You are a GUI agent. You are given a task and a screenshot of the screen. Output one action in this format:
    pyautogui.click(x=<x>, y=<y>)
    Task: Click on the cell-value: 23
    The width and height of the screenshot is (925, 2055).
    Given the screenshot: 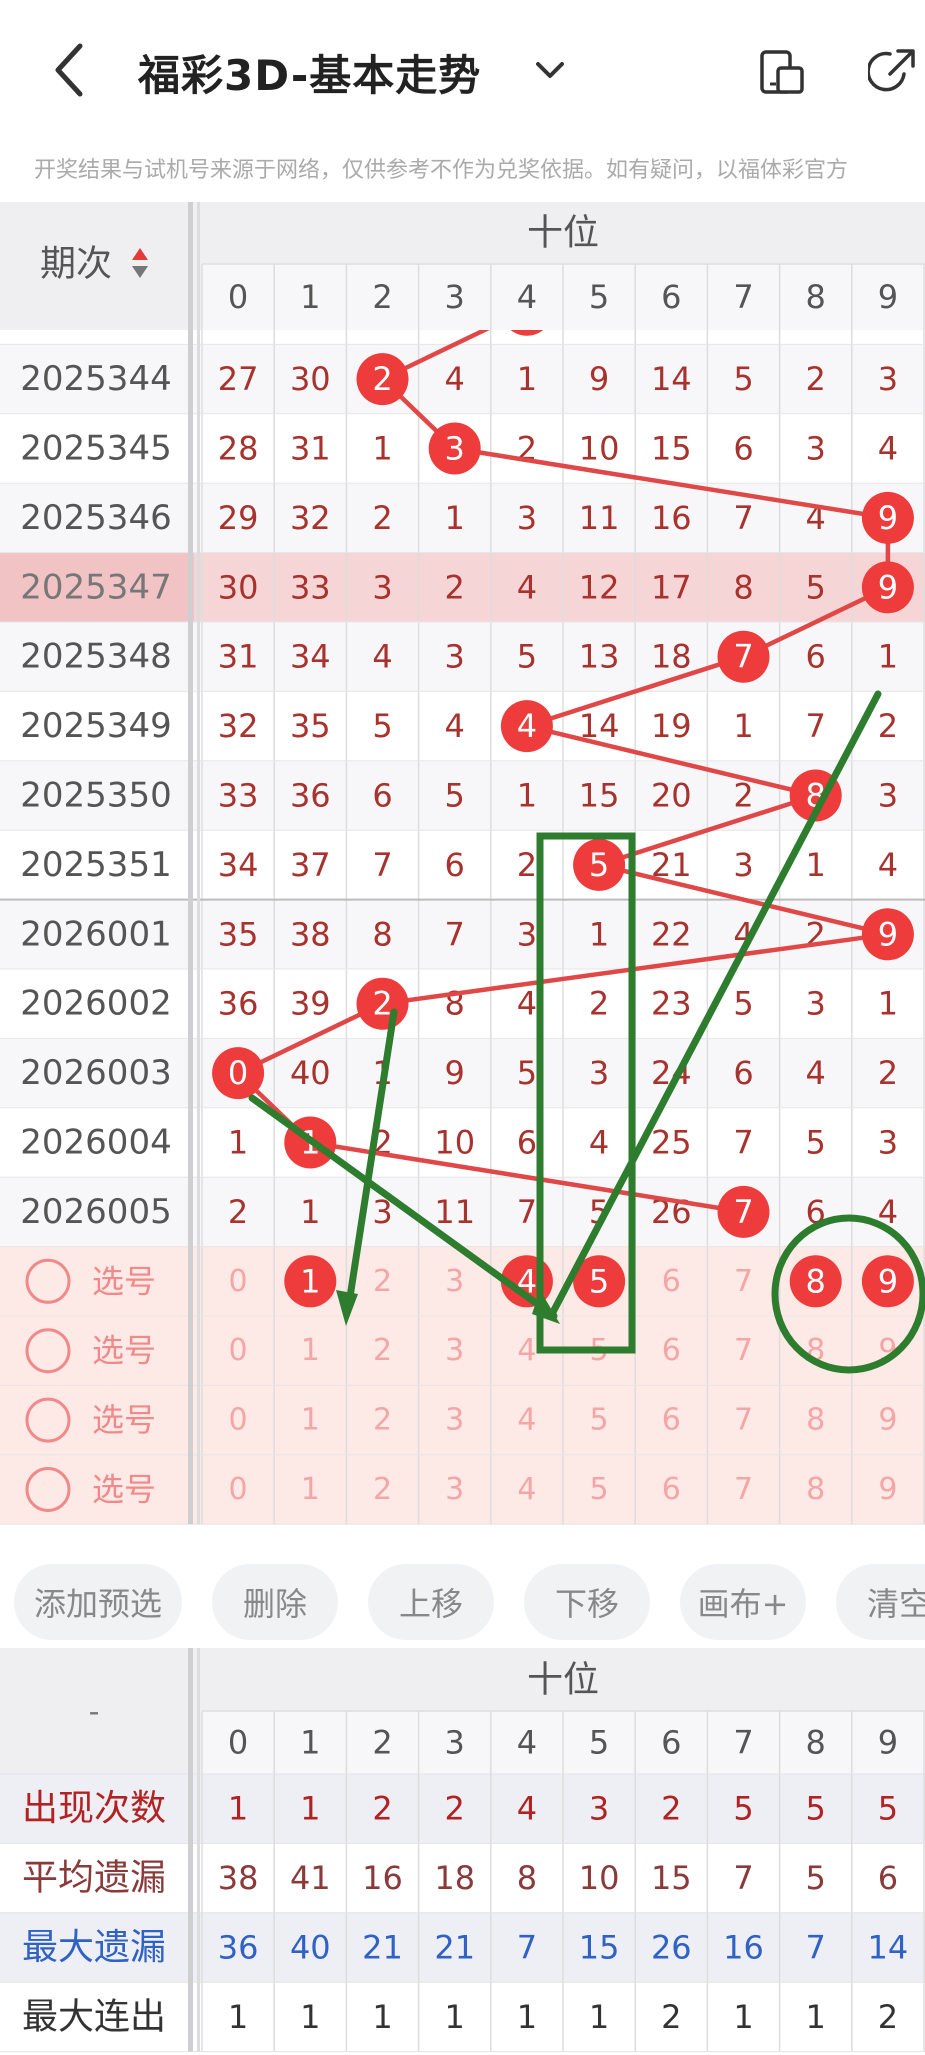 What is the action you would take?
    pyautogui.click(x=671, y=1004)
    